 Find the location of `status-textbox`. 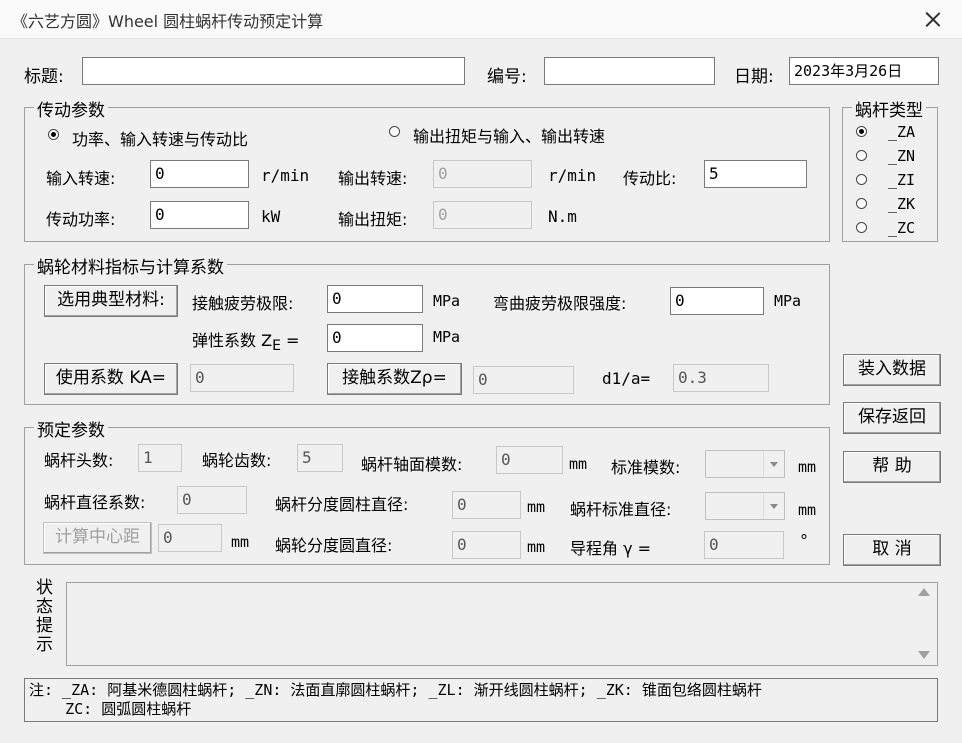

status-textbox is located at coordinates (502, 624).